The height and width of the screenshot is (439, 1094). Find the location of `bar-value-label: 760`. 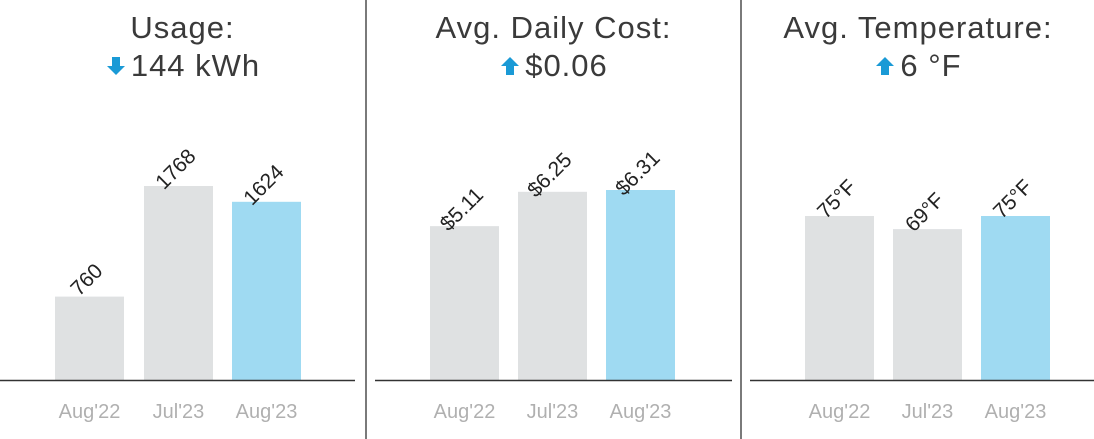

bar-value-label: 760 is located at coordinates (86, 279).